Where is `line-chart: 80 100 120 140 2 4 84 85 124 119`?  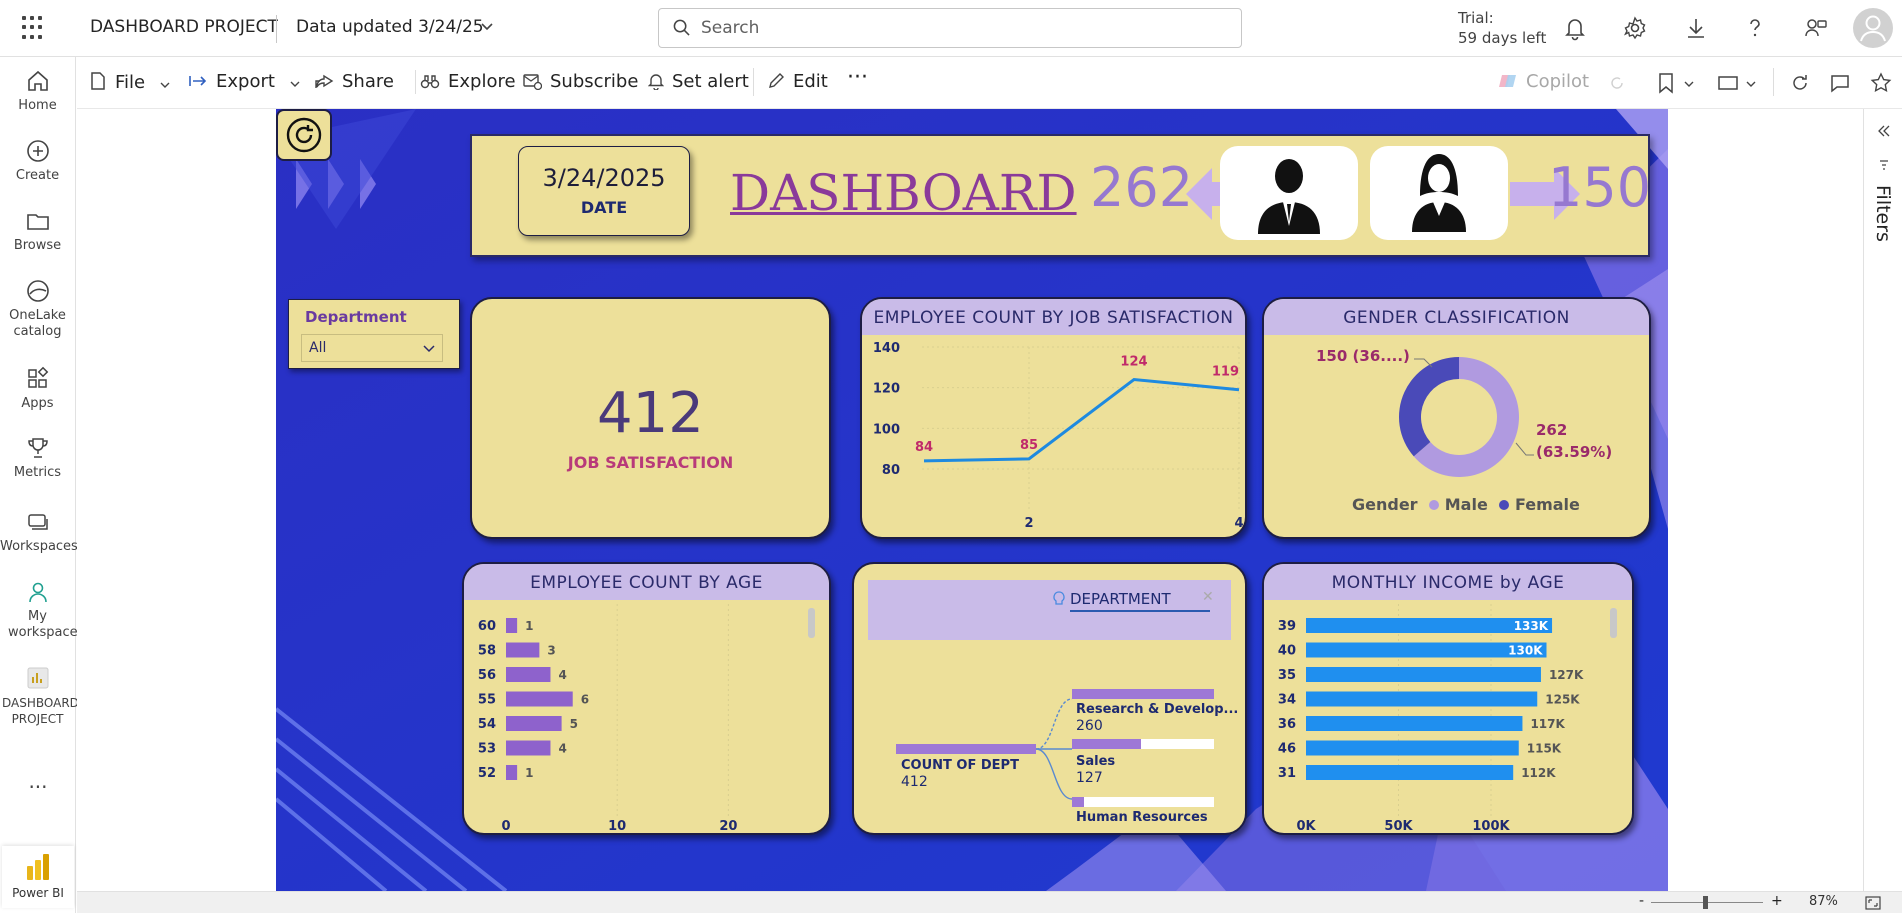
line-chart: 80 100 120 140 2 4 84 85 124 119 is located at coordinates (1054, 437).